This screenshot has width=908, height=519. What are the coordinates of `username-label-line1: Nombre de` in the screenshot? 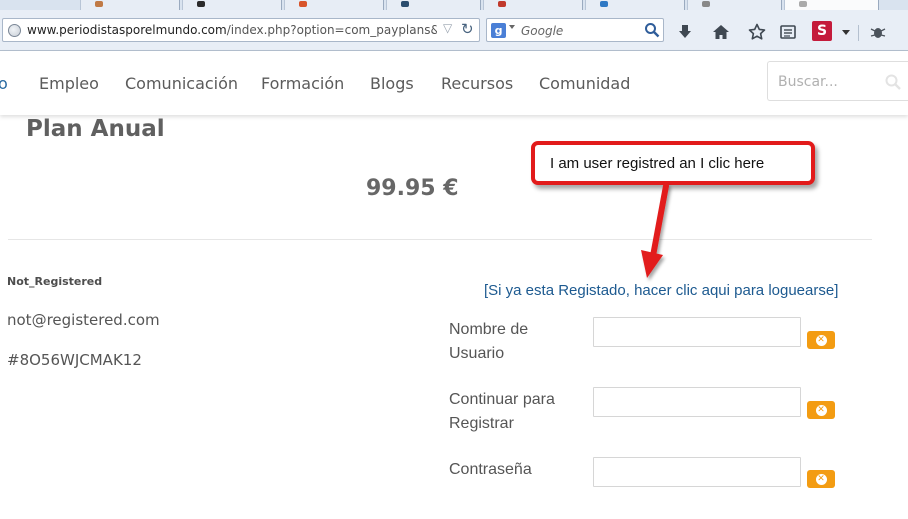 It's located at (489, 329).